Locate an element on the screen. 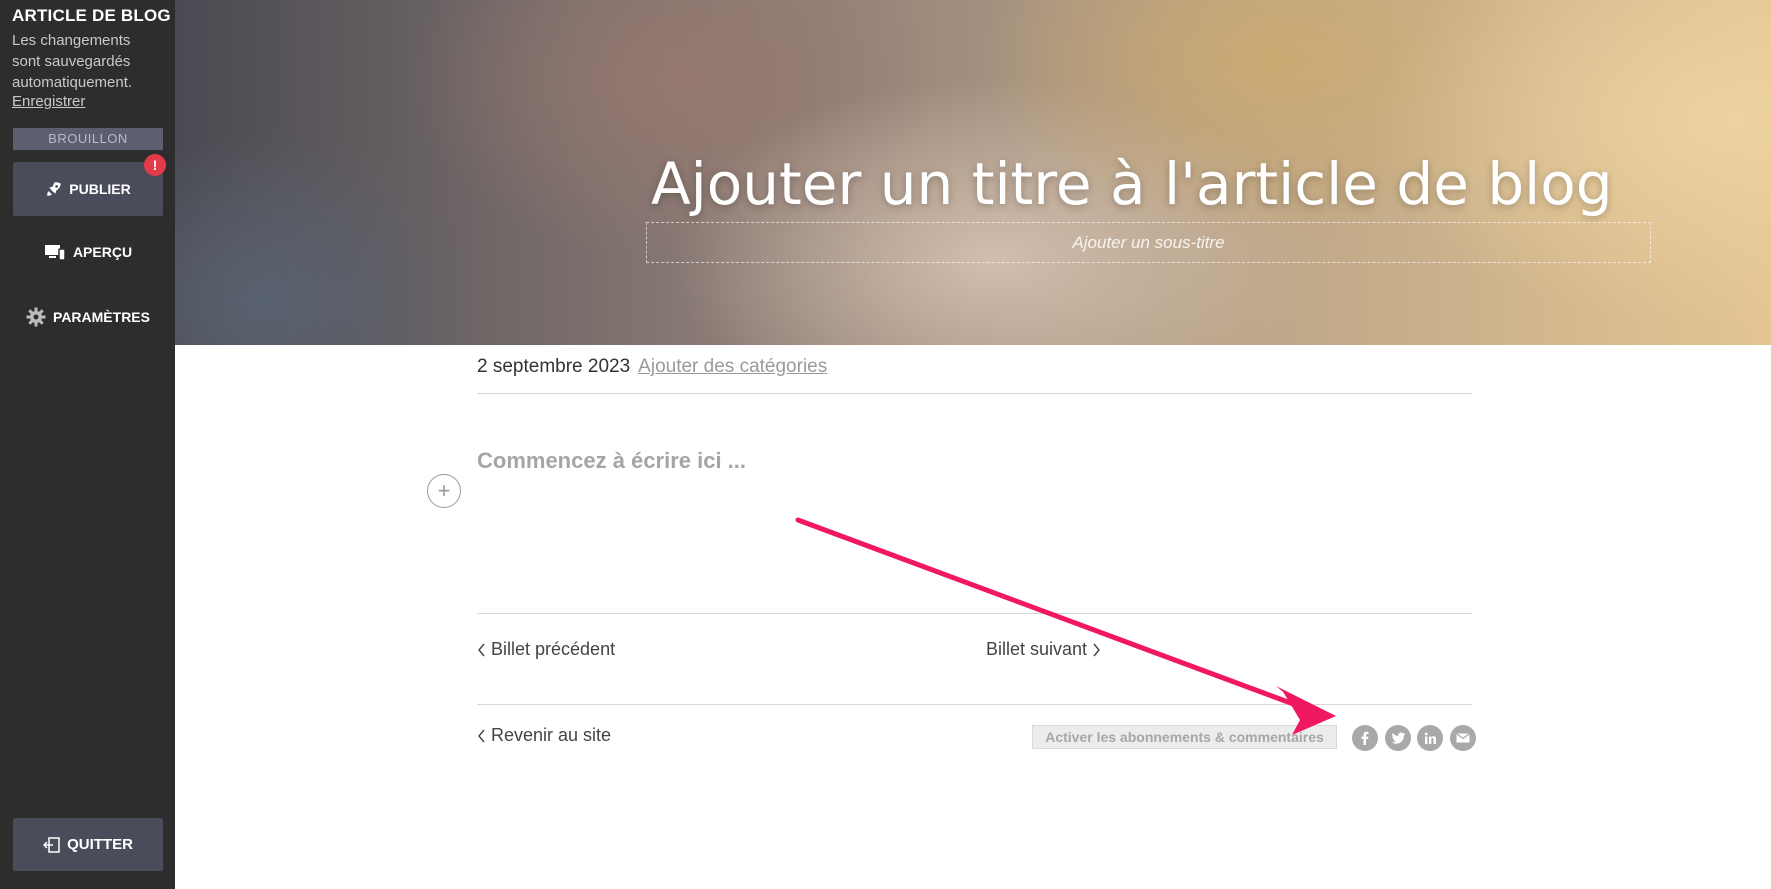 This screenshot has width=1771, height=889. next-post-link: Billet suivant is located at coordinates (1043, 649).